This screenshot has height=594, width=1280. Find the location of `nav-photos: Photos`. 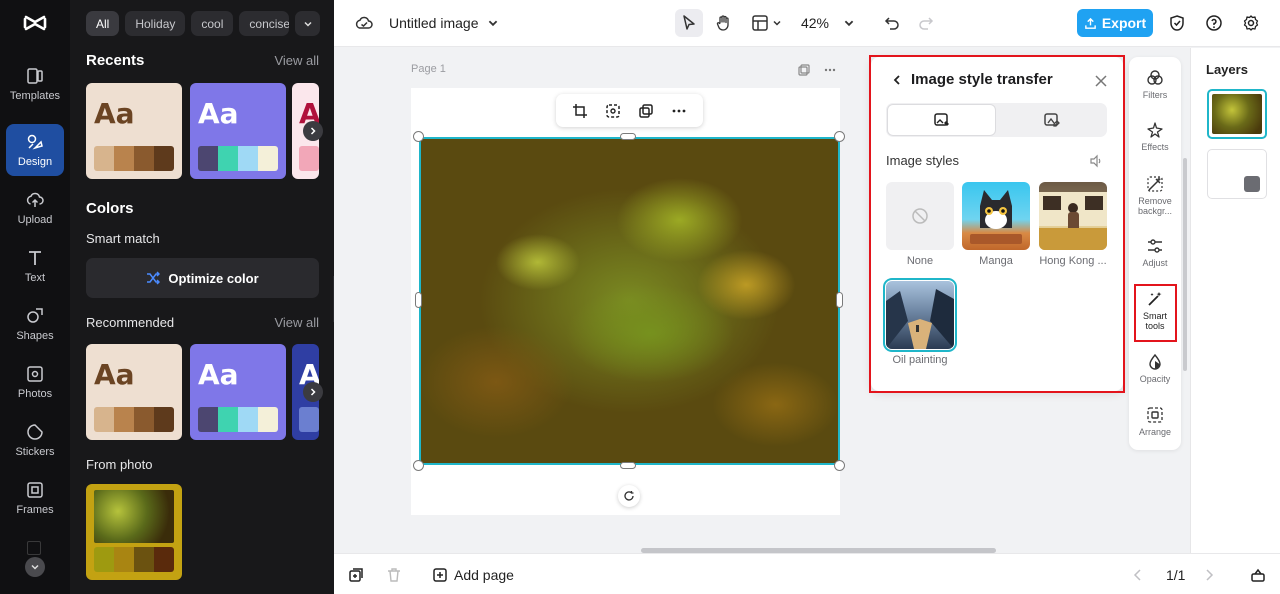

nav-photos: Photos is located at coordinates (35, 382).